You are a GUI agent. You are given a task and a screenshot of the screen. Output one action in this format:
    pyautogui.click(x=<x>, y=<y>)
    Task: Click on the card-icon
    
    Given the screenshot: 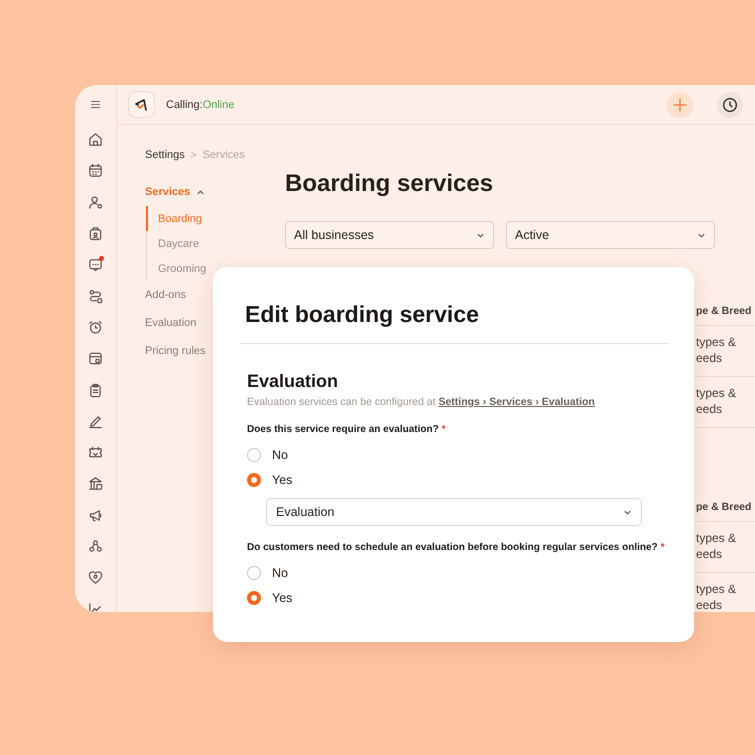 What is the action you would take?
    pyautogui.click(x=95, y=358)
    